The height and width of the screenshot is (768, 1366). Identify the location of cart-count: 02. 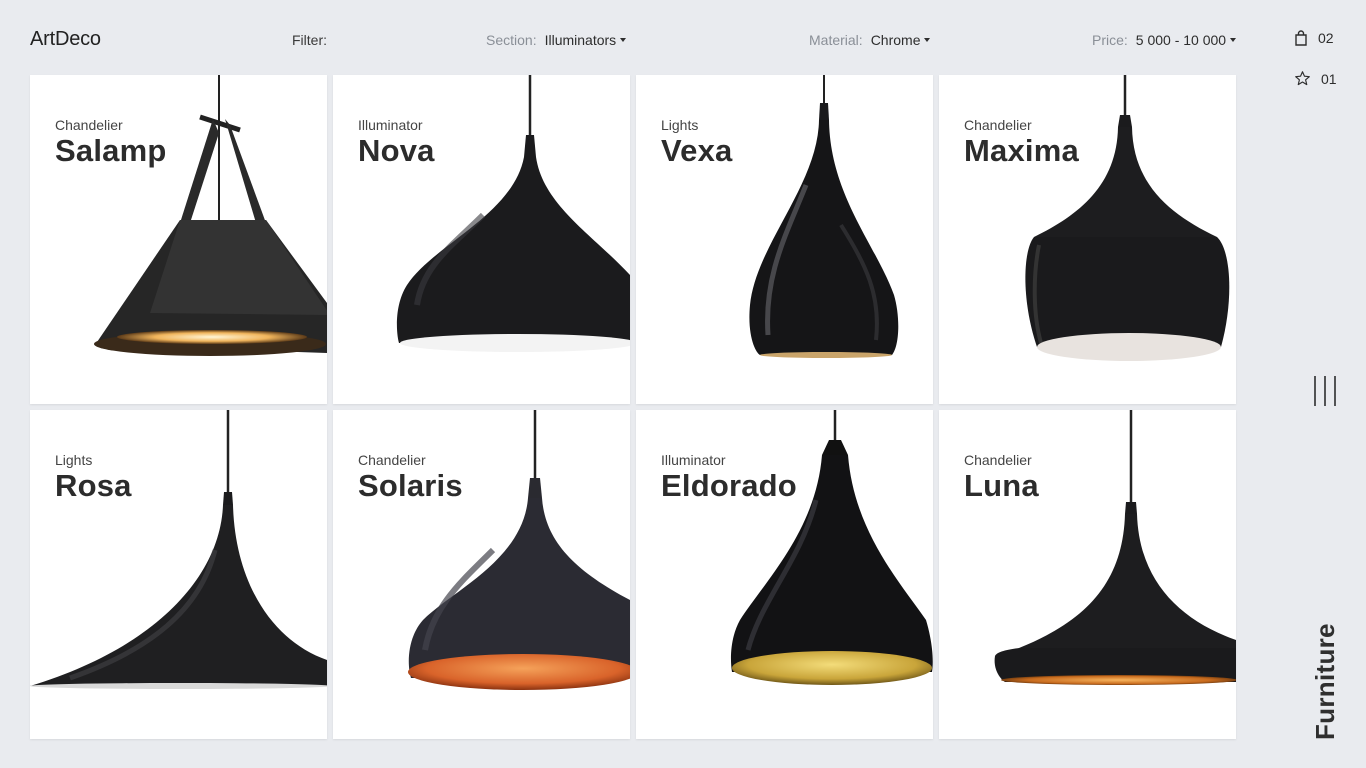
(1326, 38).